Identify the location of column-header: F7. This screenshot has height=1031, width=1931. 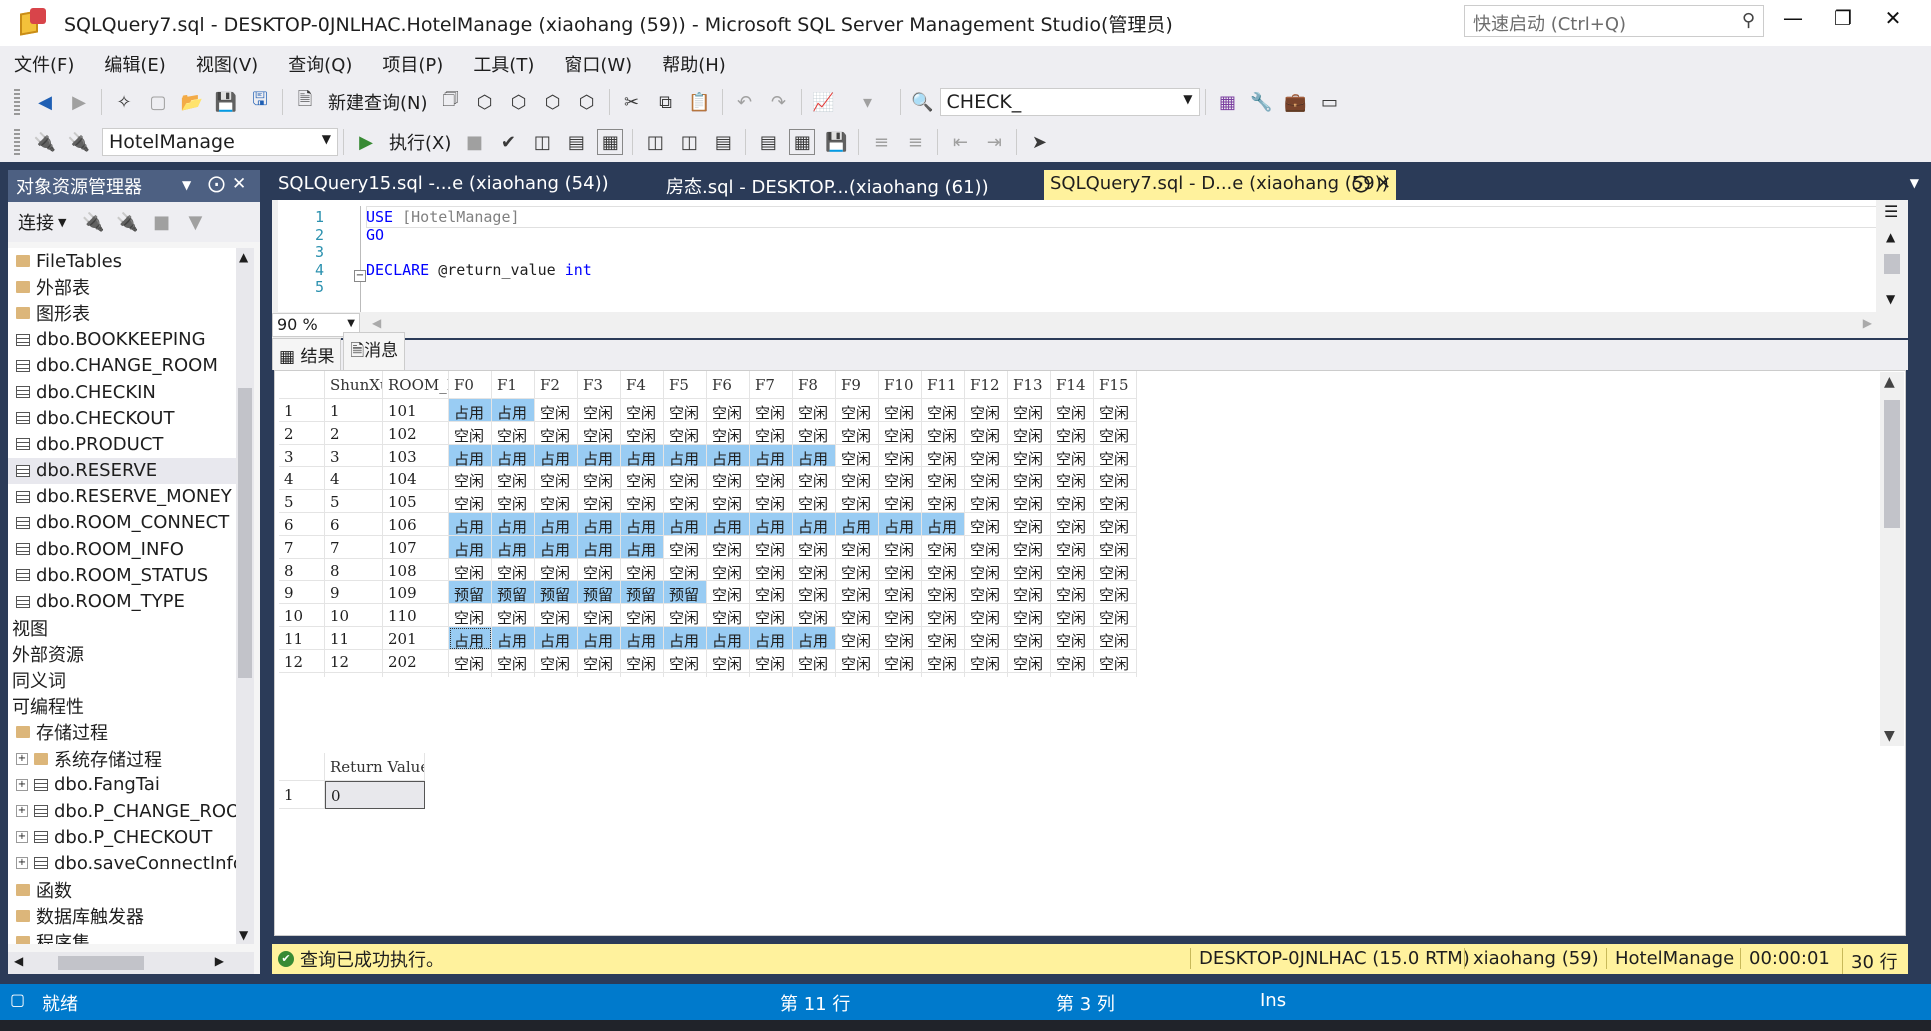
(771, 385).